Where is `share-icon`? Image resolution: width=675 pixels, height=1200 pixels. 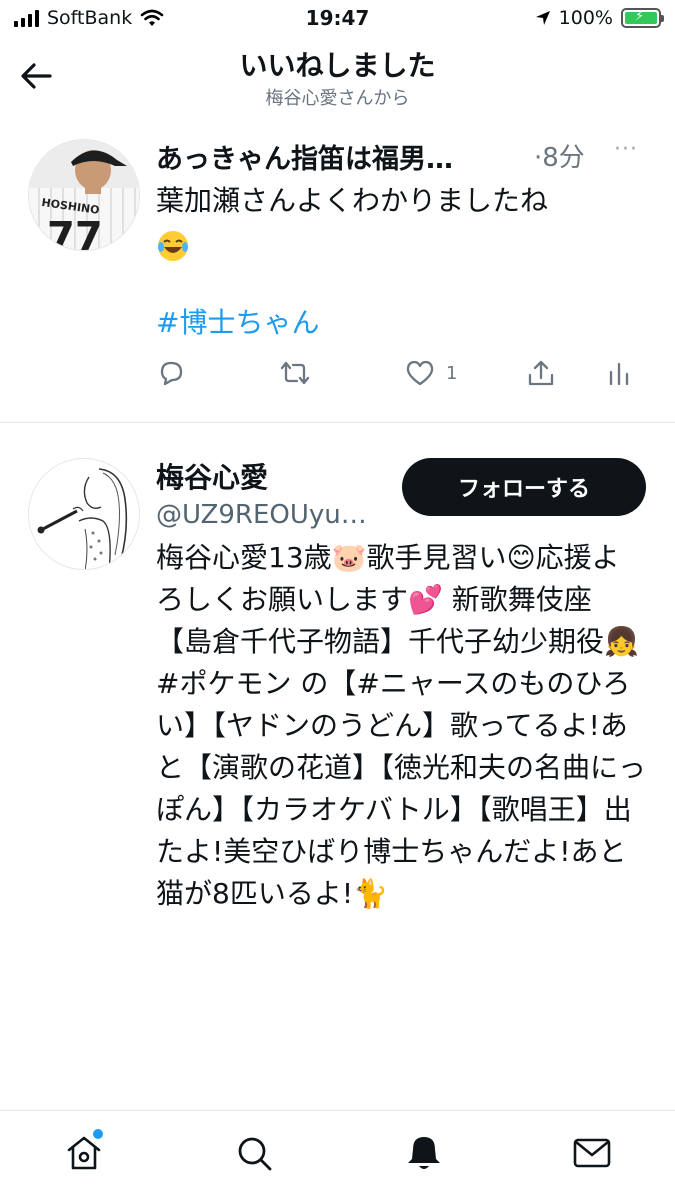
share-icon is located at coordinates (541, 373).